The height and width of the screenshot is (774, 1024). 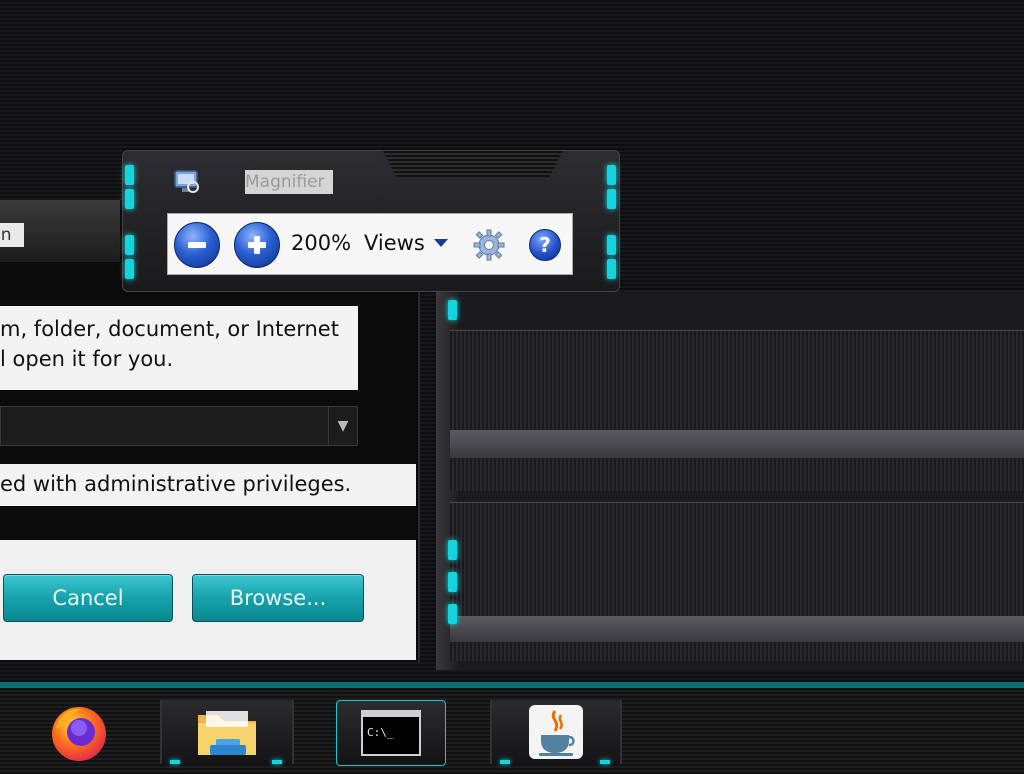 What do you see at coordinates (394, 243) in the screenshot?
I see `views-menu-button: Views` at bounding box center [394, 243].